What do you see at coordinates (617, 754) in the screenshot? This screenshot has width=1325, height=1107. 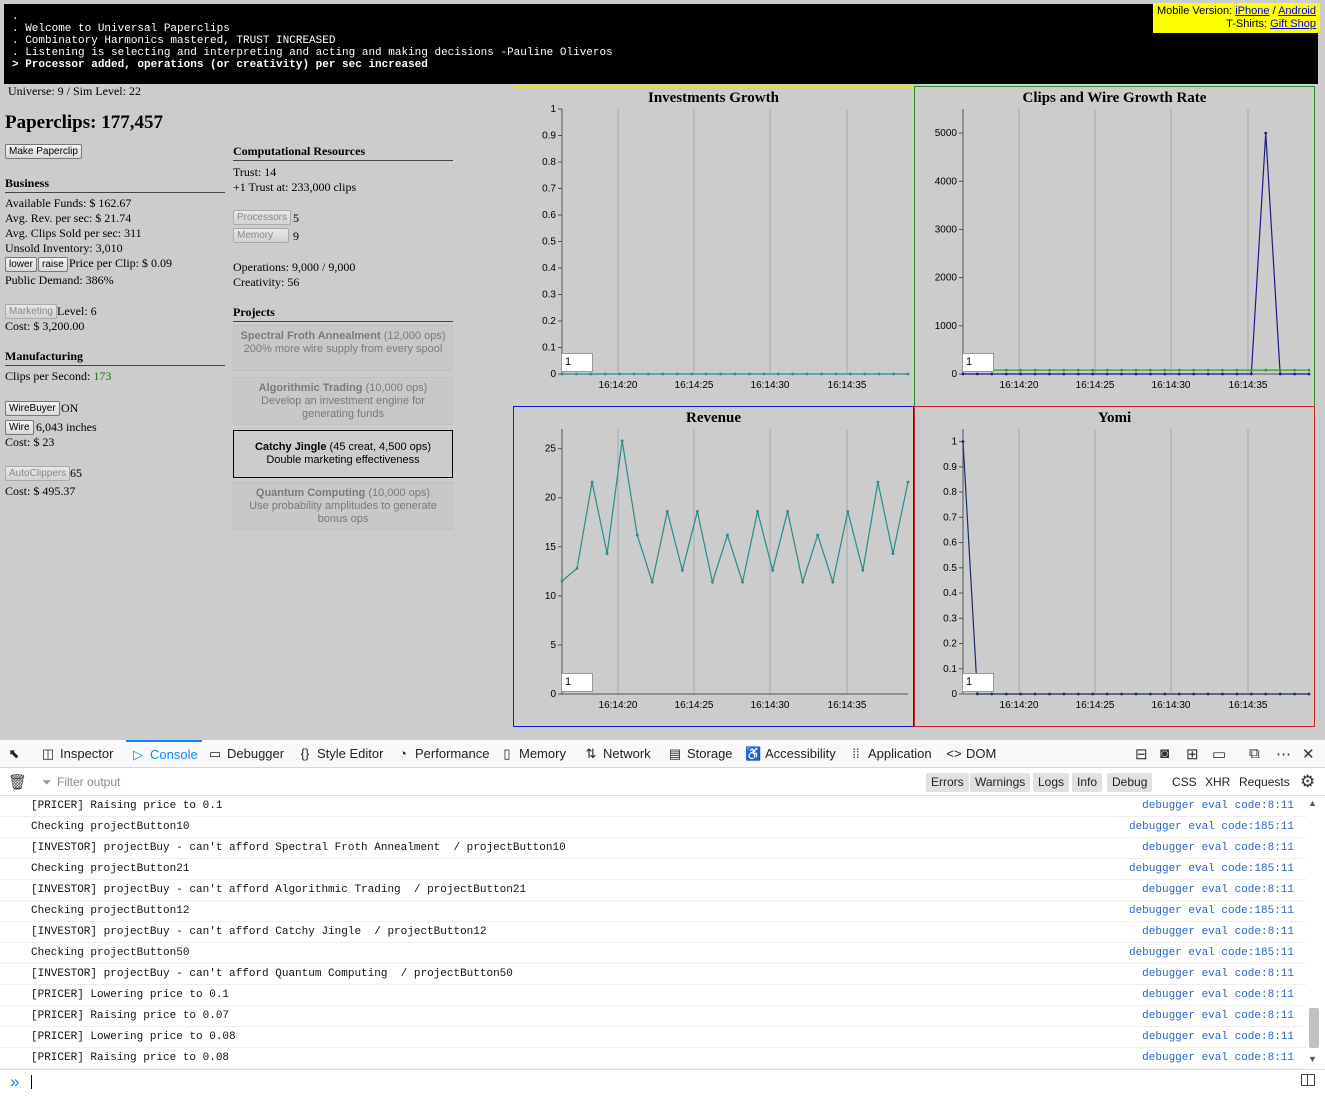 I see `tab-network: ⇅ Network` at bounding box center [617, 754].